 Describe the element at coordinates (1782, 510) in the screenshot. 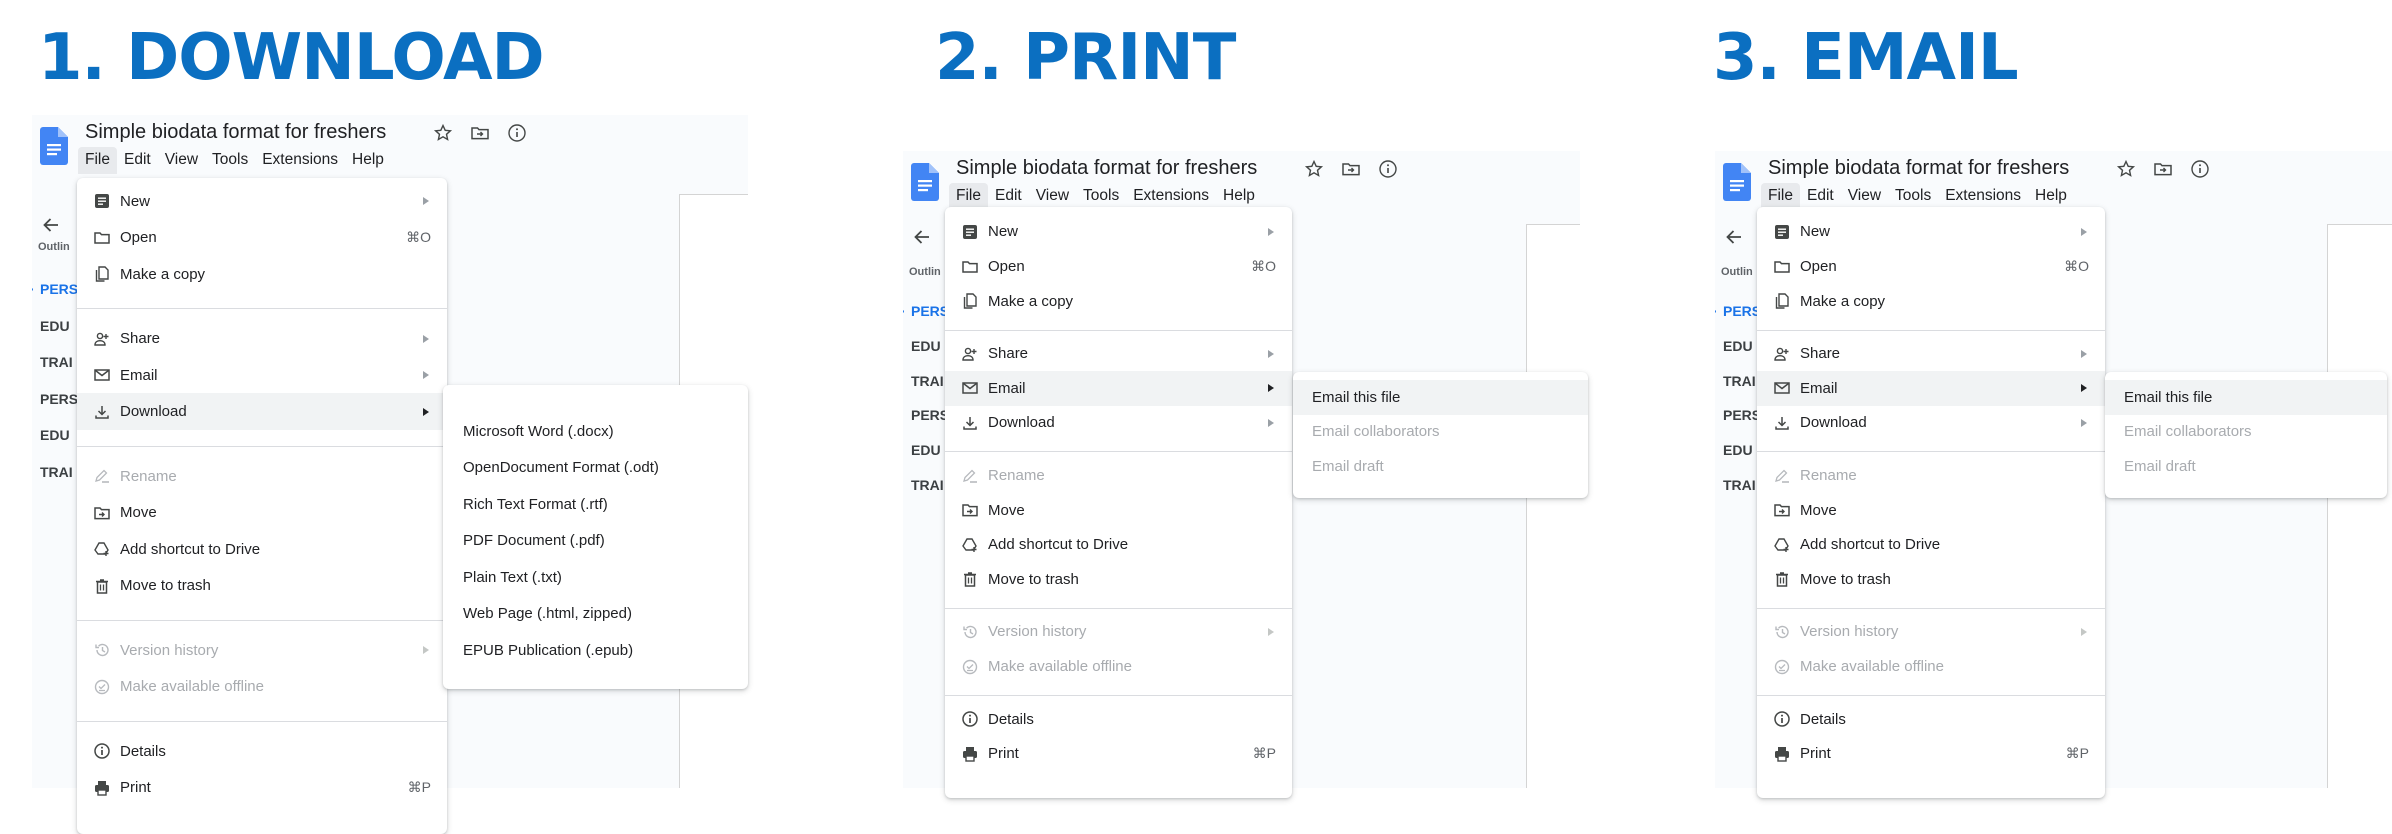

I see `move-folder-icon` at that location.